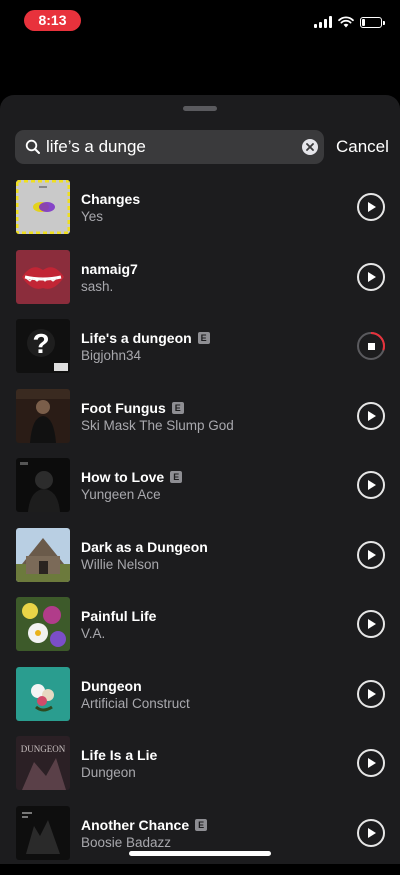  I want to click on track-title: Changes, so click(110, 199).